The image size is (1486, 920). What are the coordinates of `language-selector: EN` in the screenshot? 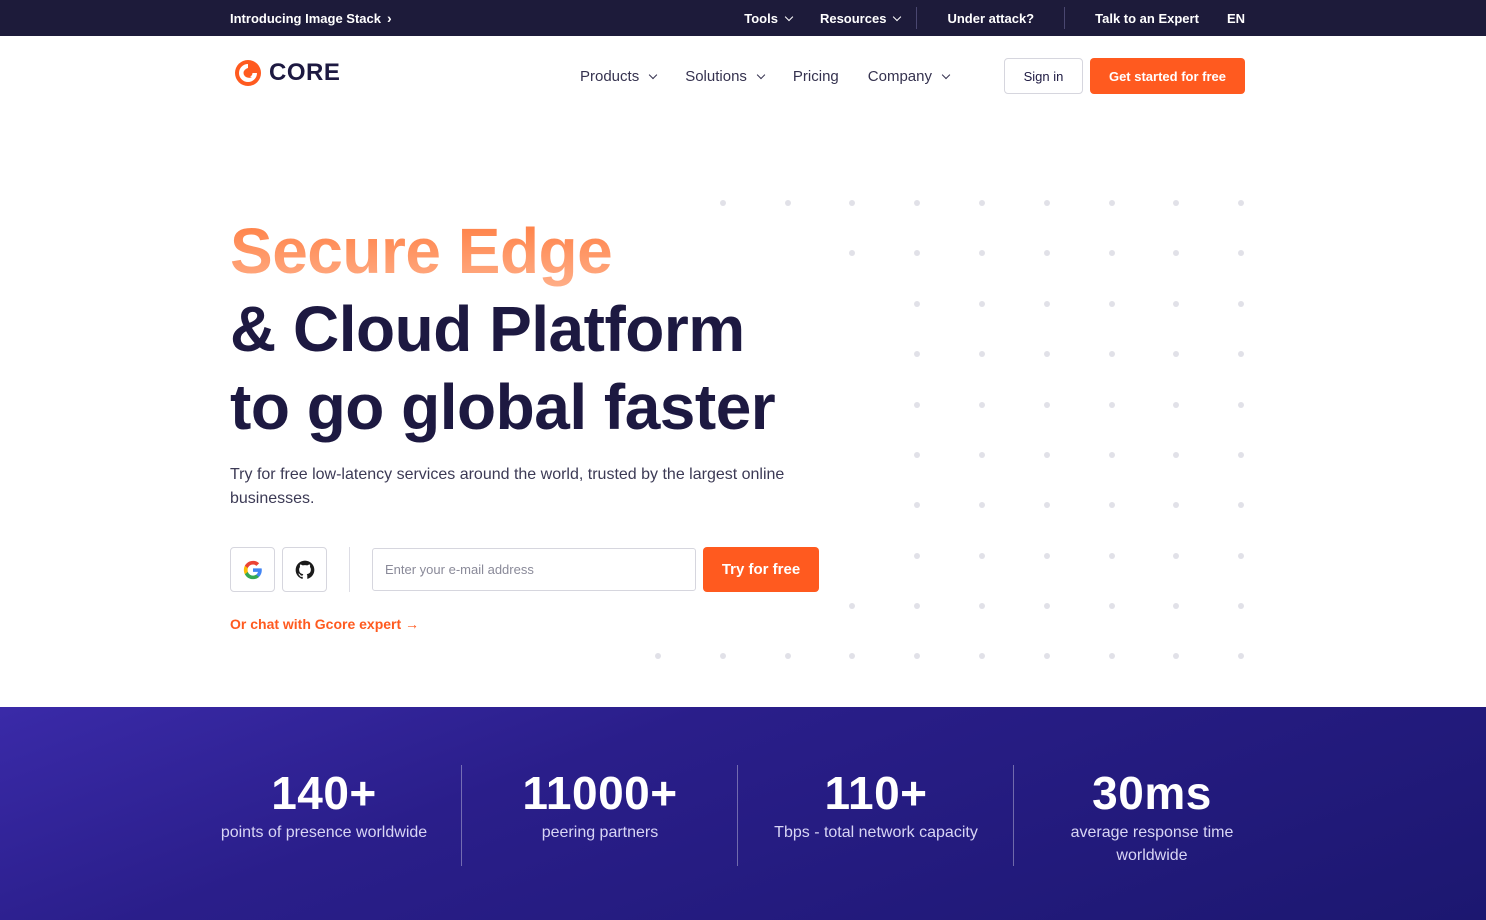 It's located at (1229, 18).